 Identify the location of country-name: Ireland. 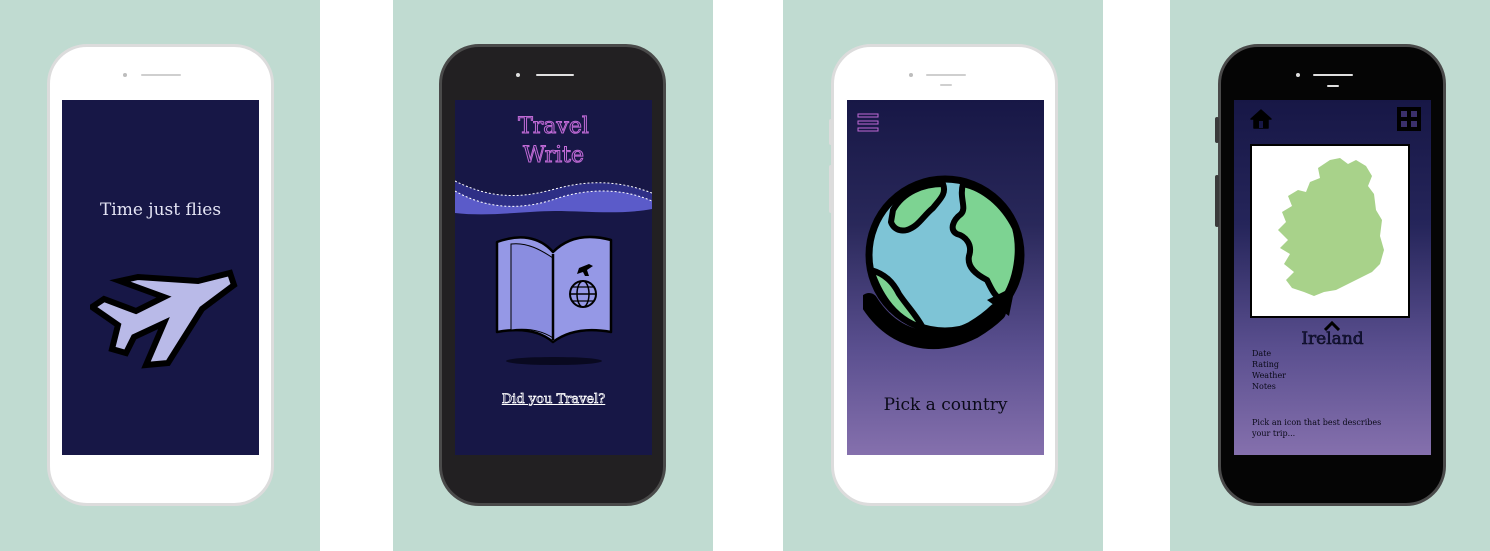
(1332, 339).